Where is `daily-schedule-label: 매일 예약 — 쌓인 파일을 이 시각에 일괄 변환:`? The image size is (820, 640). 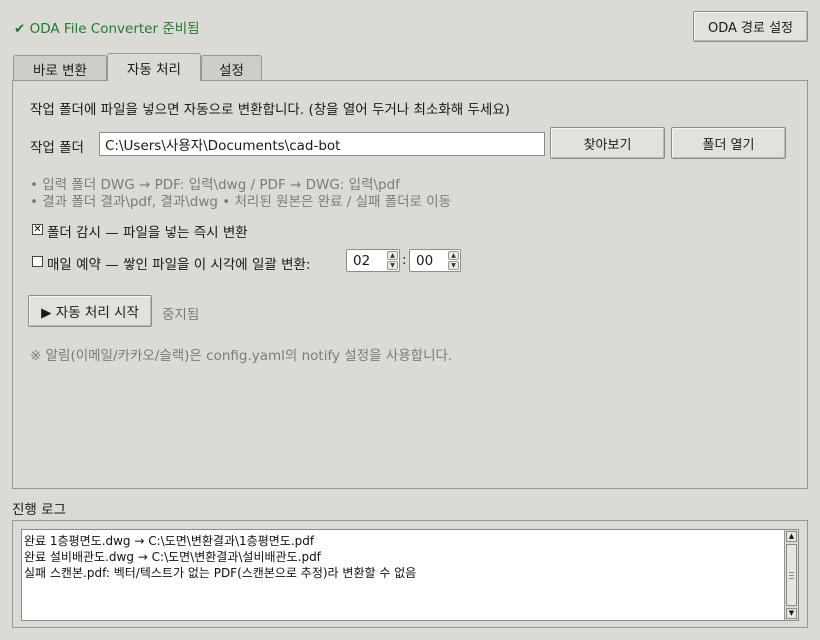 daily-schedule-label: 매일 예약 — 쌓인 파일을 이 시각에 일괄 변환: is located at coordinates (179, 265).